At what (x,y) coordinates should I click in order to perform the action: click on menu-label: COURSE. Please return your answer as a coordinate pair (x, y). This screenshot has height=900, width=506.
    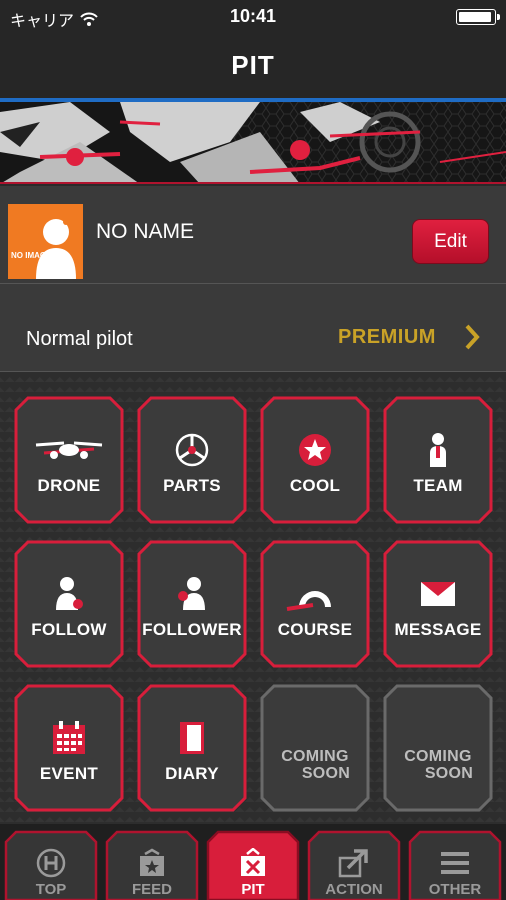
    Looking at the image, I should click on (315, 629).